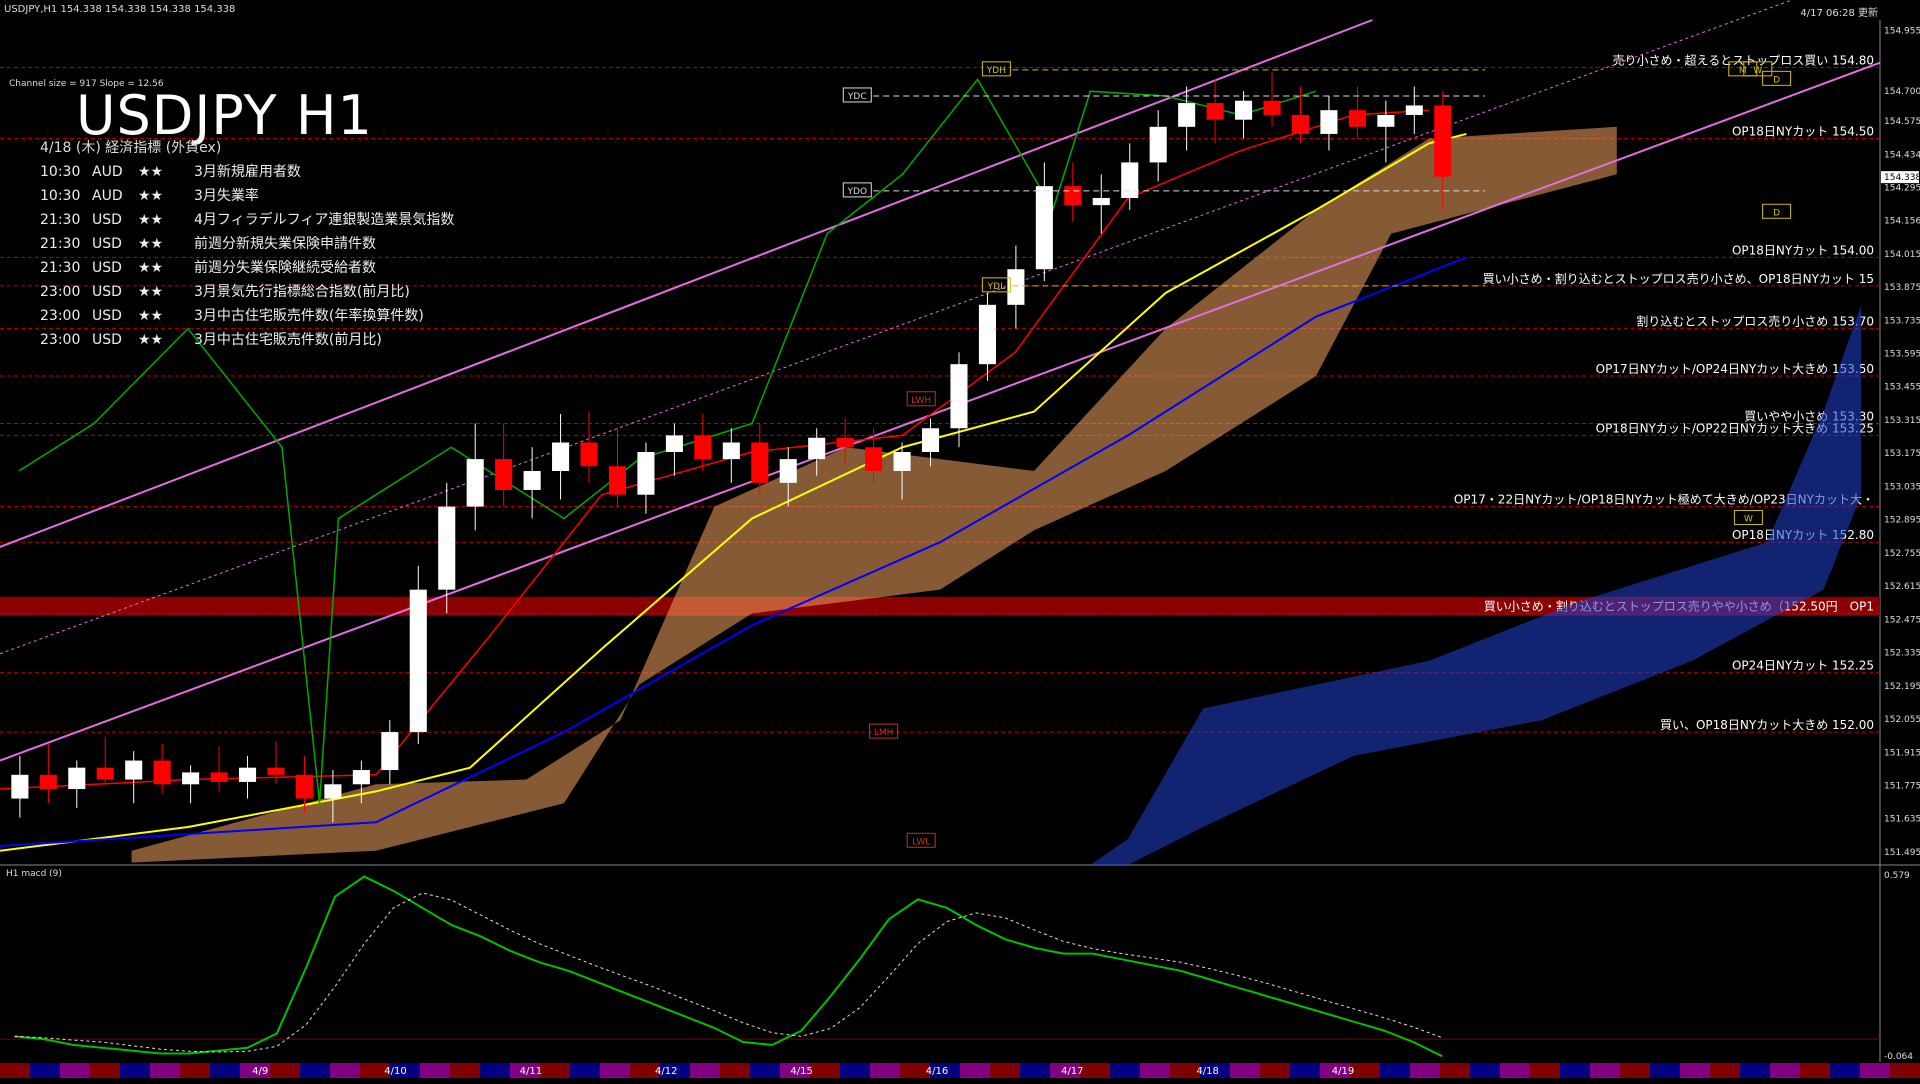 This screenshot has height=1084, width=1920. What do you see at coordinates (1902, 820) in the screenshot?
I see `price-tick: 151.635` at bounding box center [1902, 820].